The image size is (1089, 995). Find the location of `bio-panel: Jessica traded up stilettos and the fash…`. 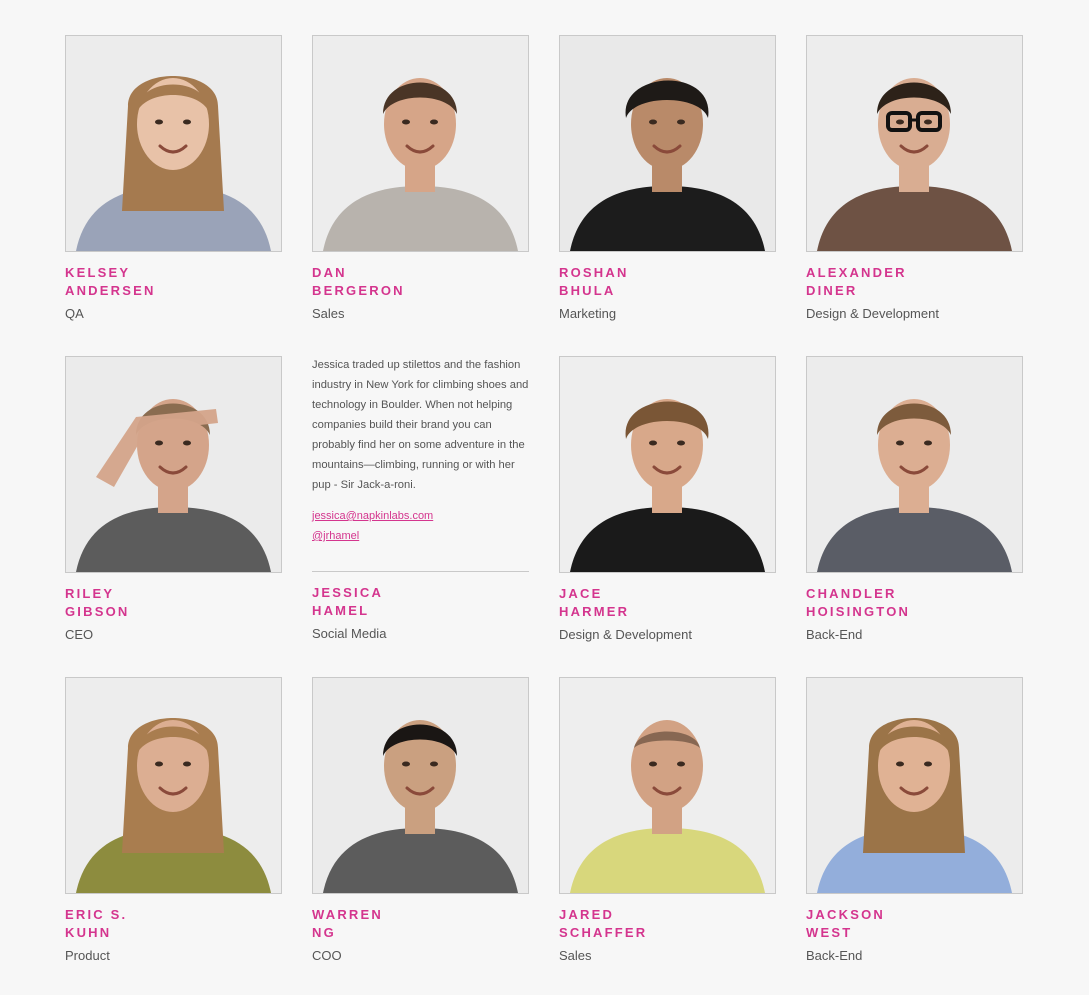

bio-panel: Jessica traded up stilettos and the fash… is located at coordinates (420, 464).